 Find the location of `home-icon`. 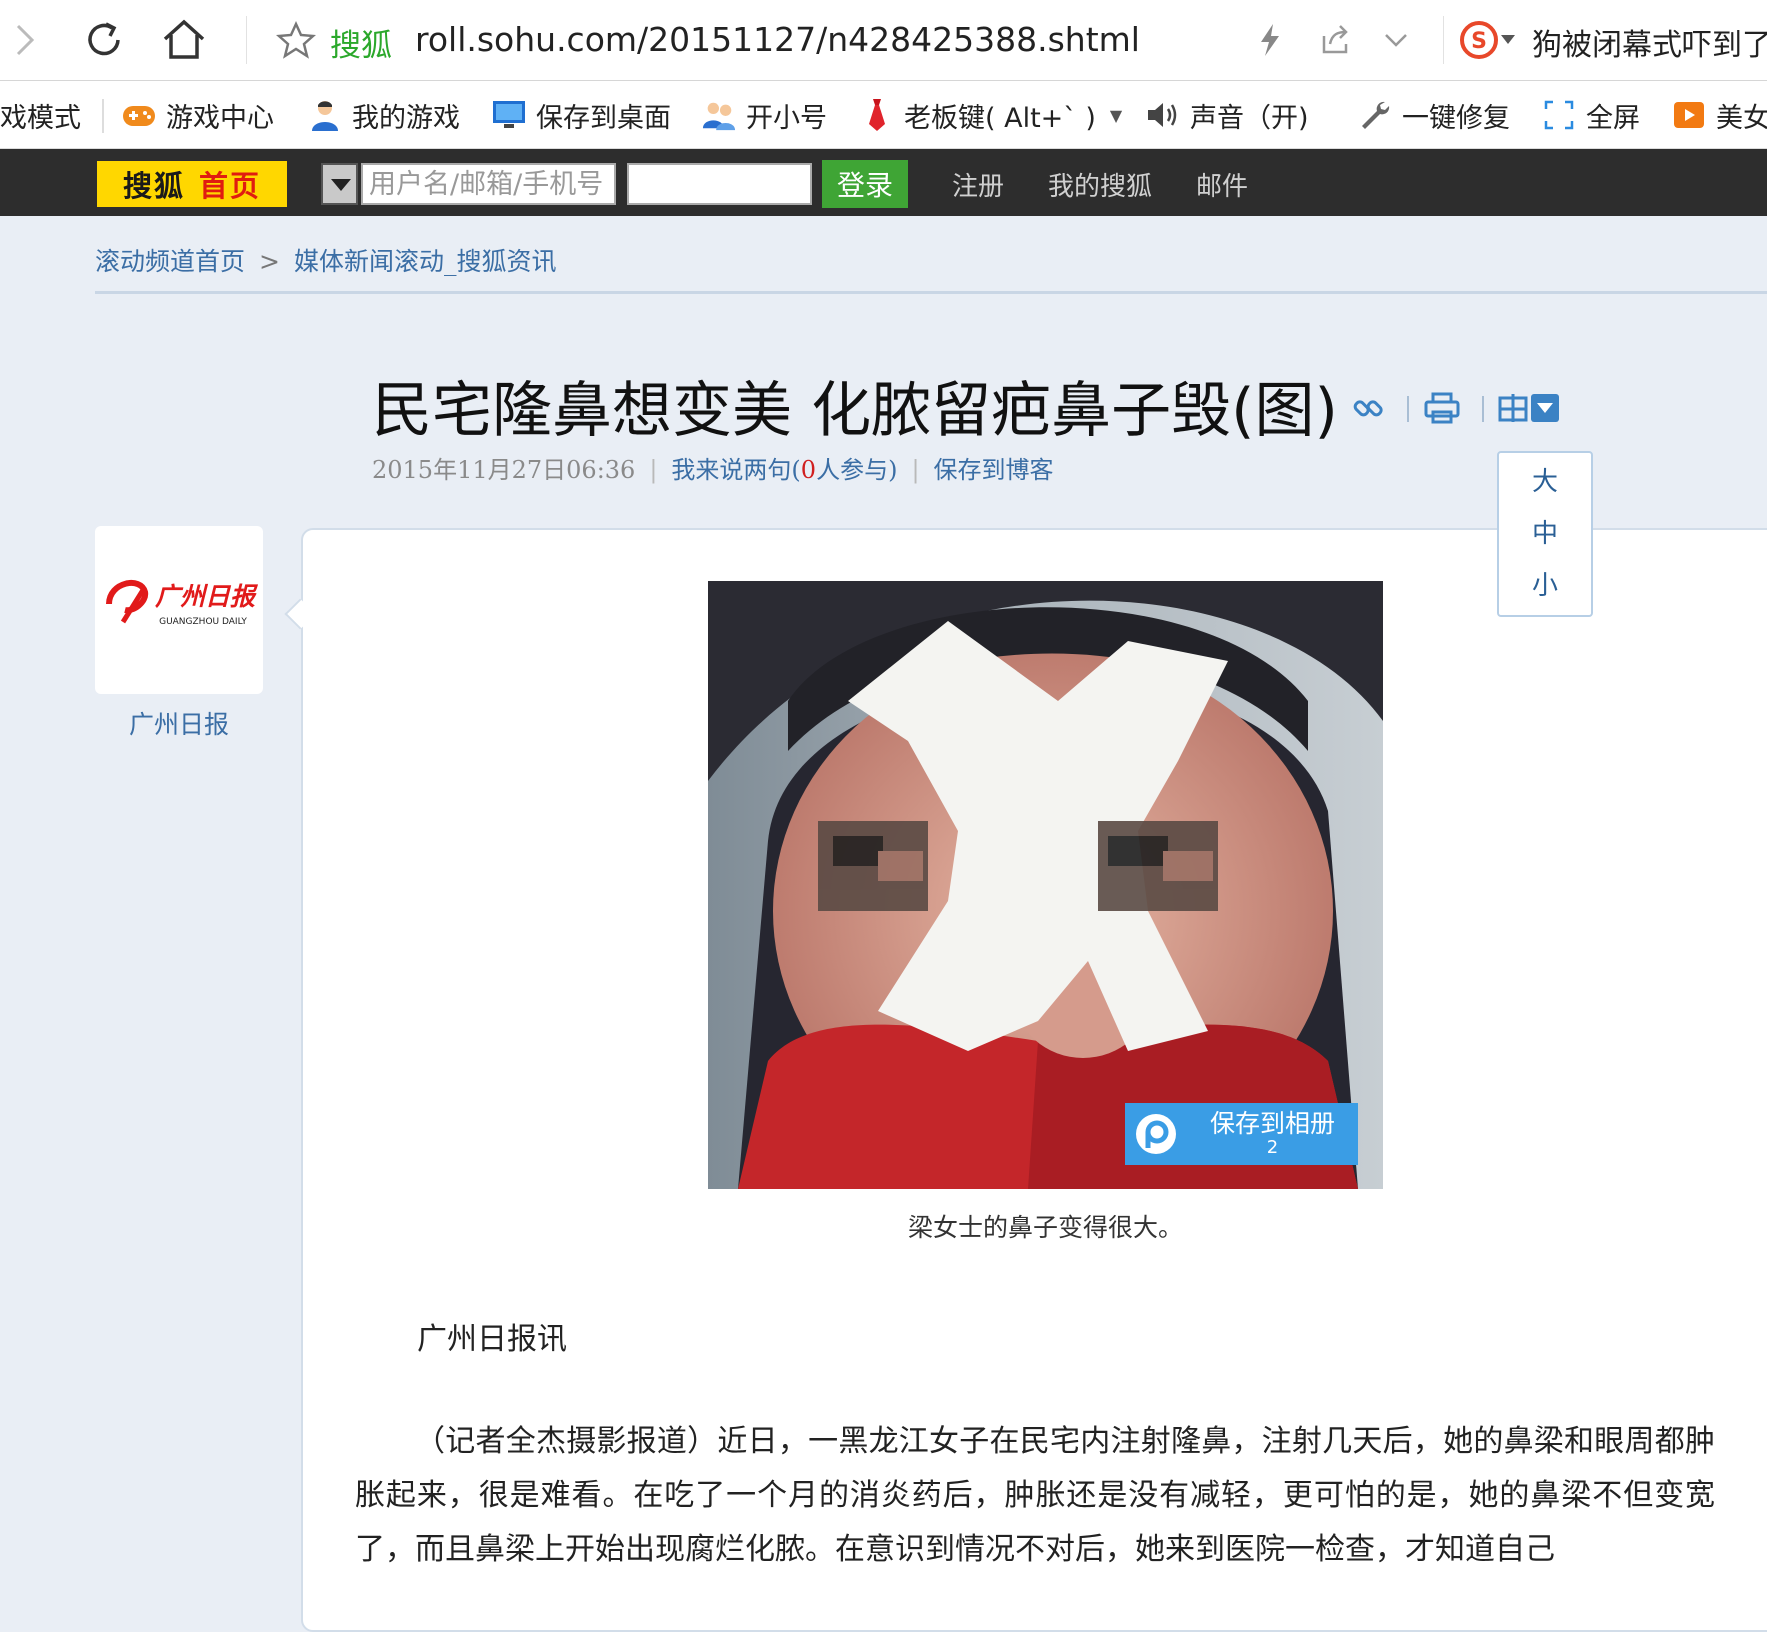

home-icon is located at coordinates (184, 40).